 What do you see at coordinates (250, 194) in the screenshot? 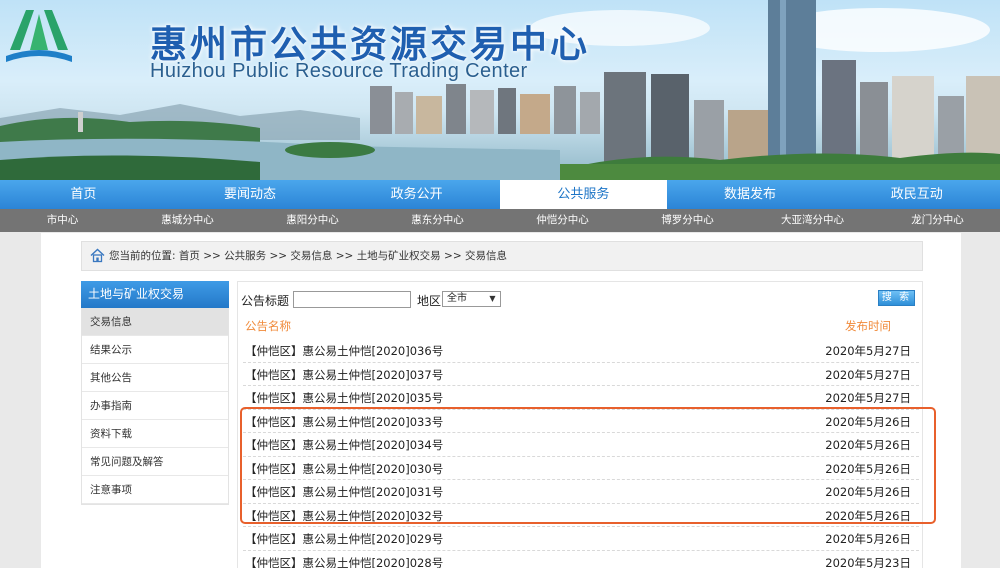
I see `nav-news: 要闻动态` at bounding box center [250, 194].